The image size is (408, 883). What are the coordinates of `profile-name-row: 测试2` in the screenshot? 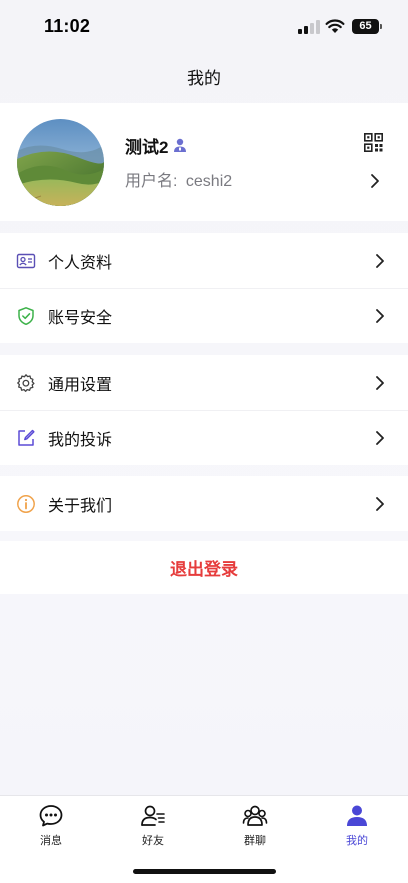 It's located at (156, 145).